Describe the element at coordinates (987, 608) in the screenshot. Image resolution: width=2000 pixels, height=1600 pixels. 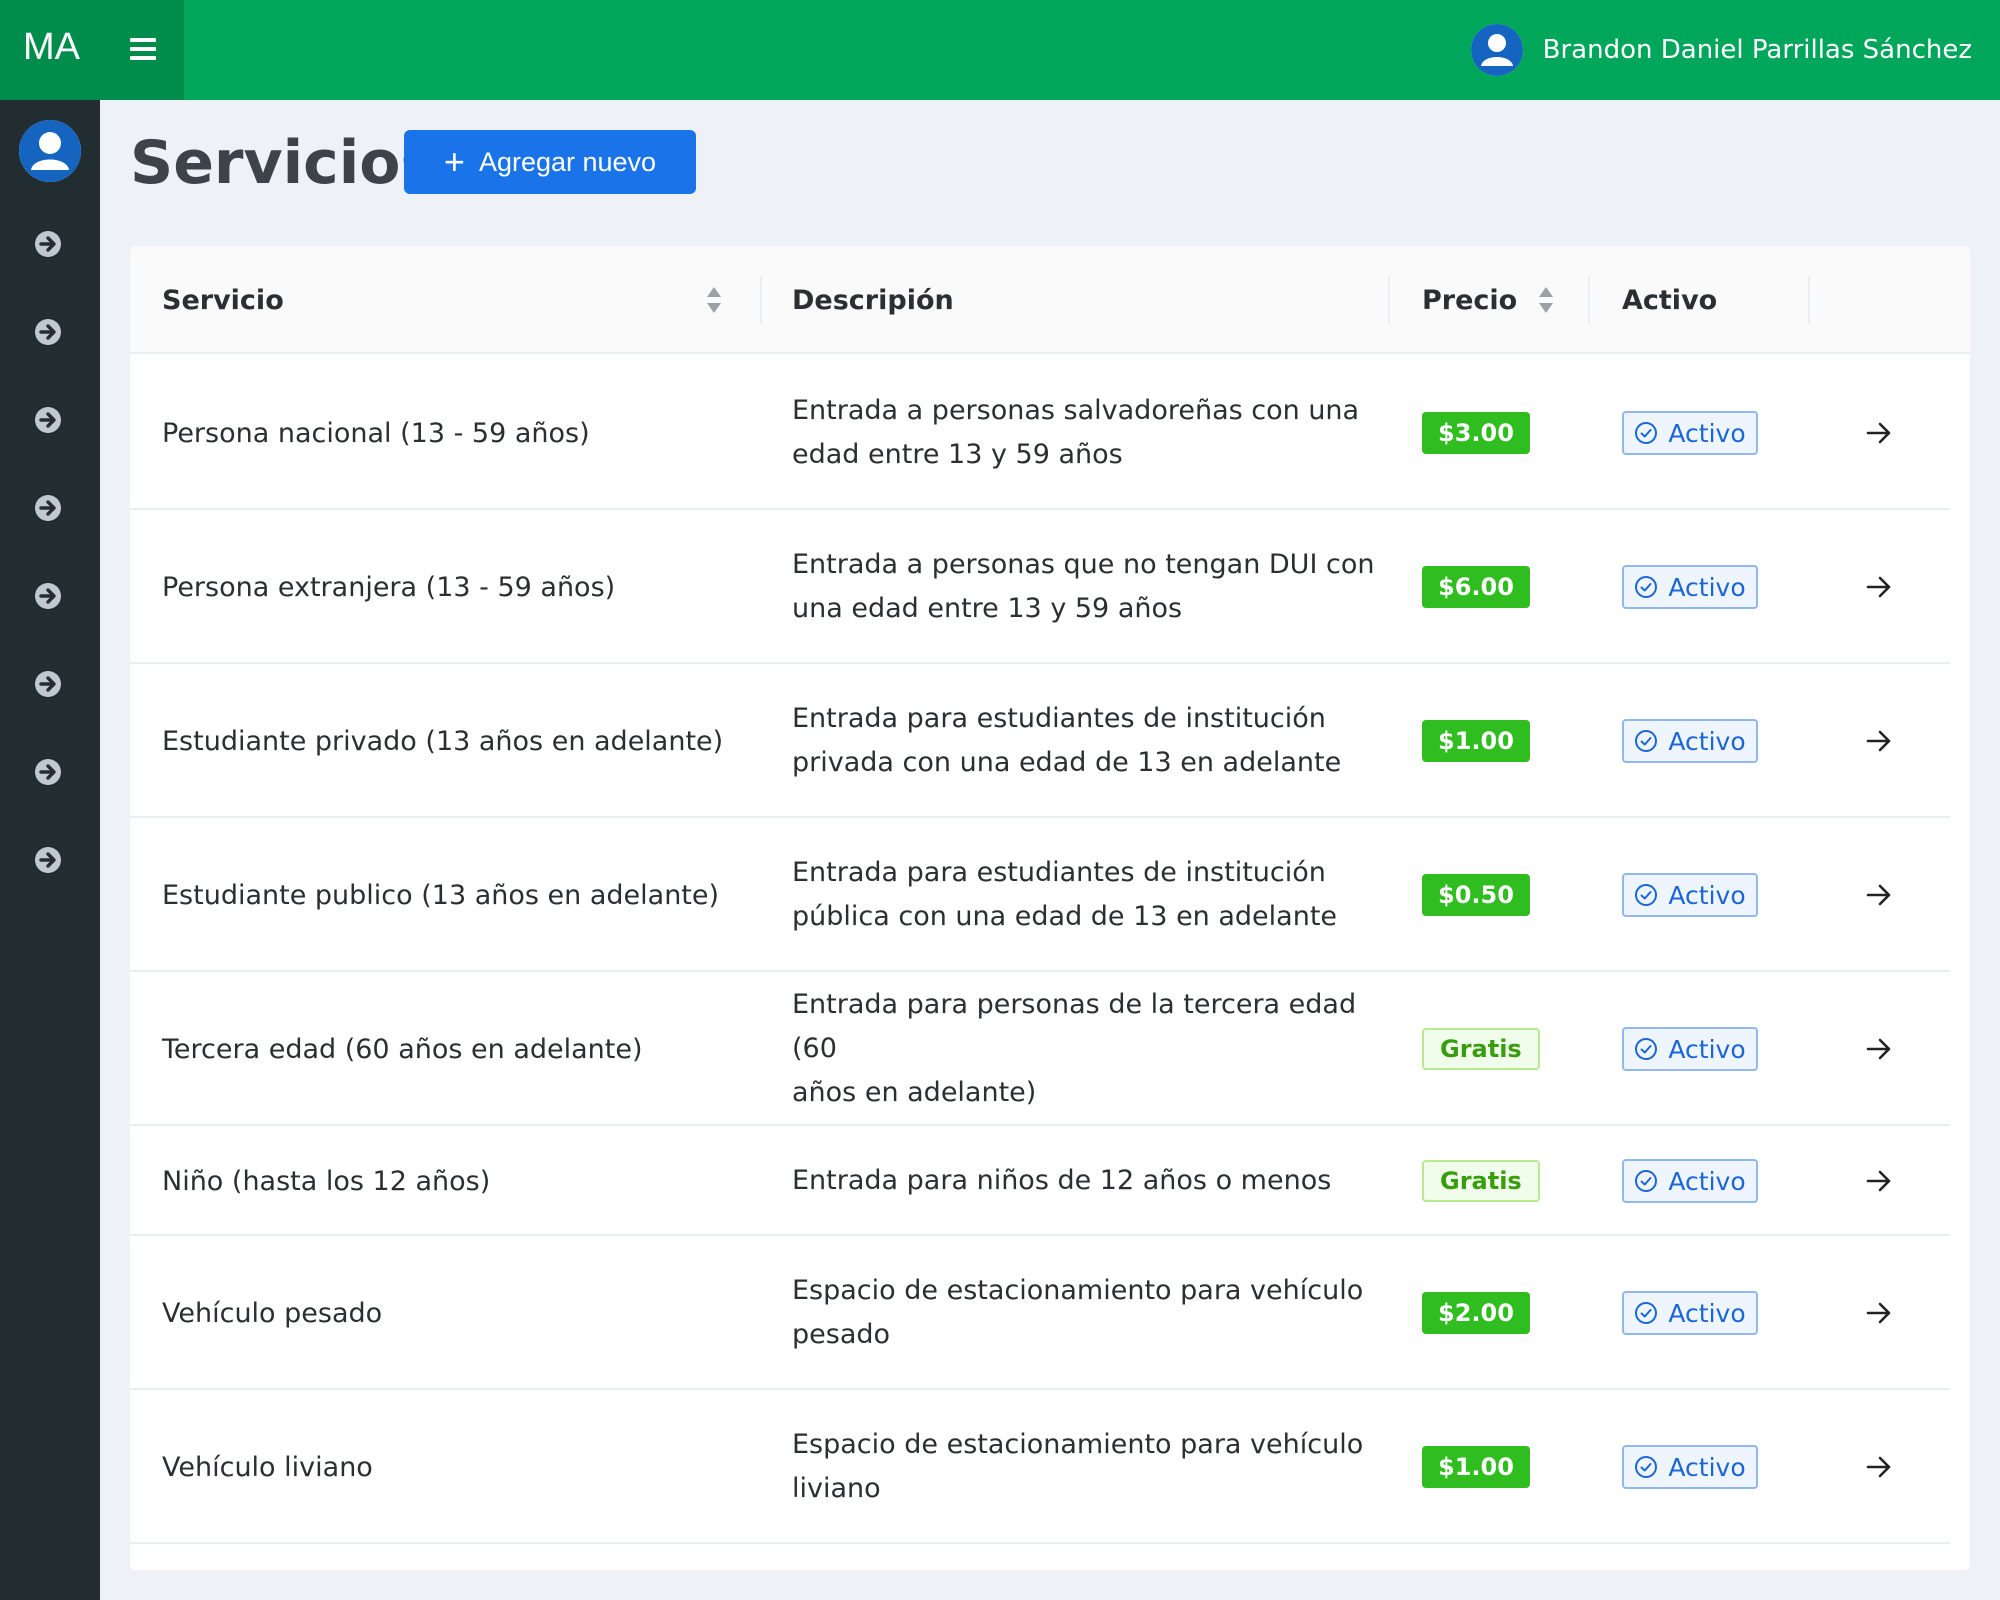
I see `description-line: una edad entre 13 y 59 años` at that location.